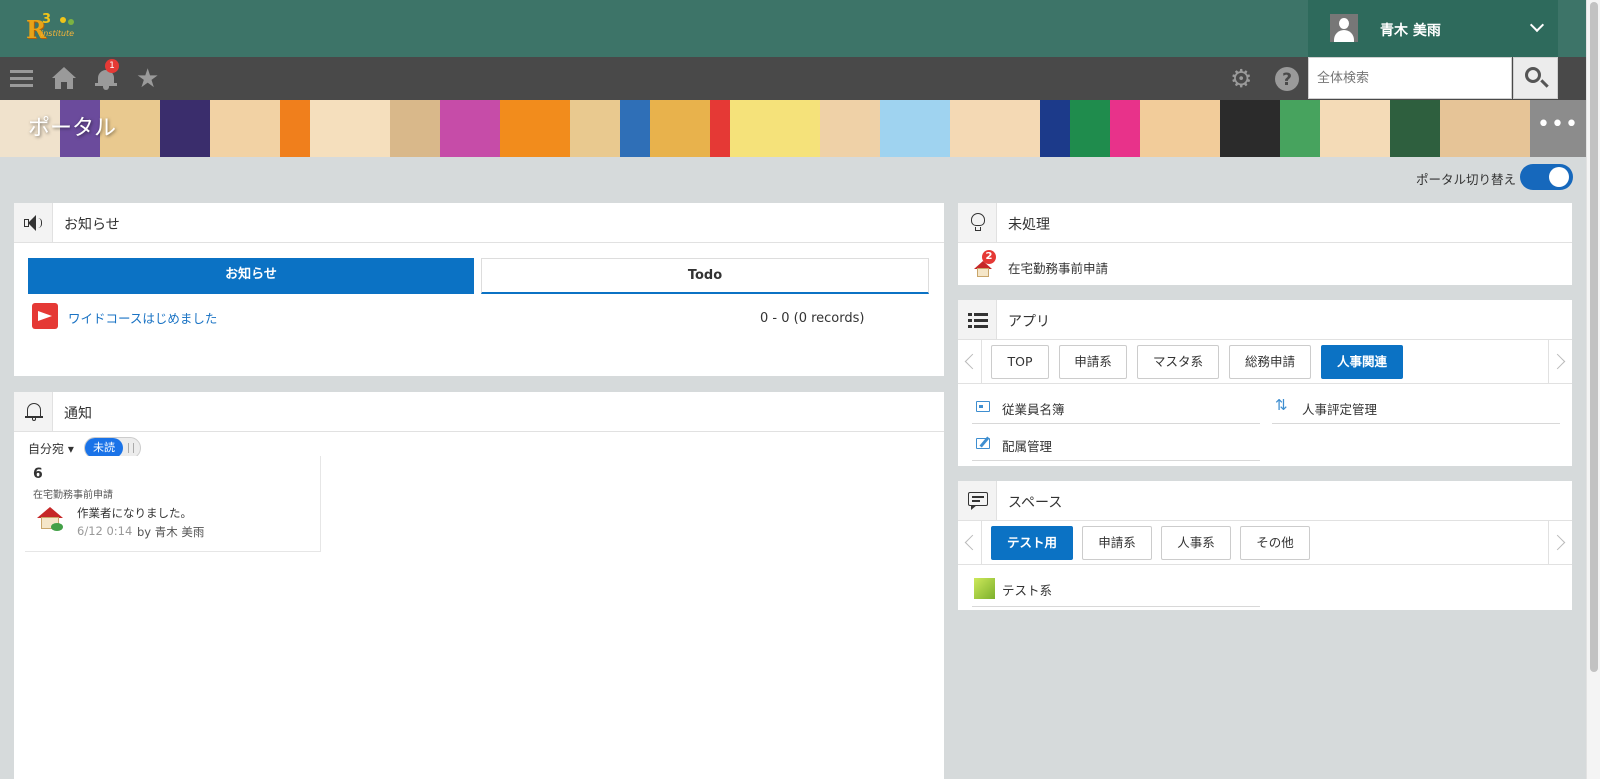 The height and width of the screenshot is (779, 1600). Describe the element at coordinates (73, 495) in the screenshot. I see `notification-app-name: 在宅勤務事前申請` at that location.